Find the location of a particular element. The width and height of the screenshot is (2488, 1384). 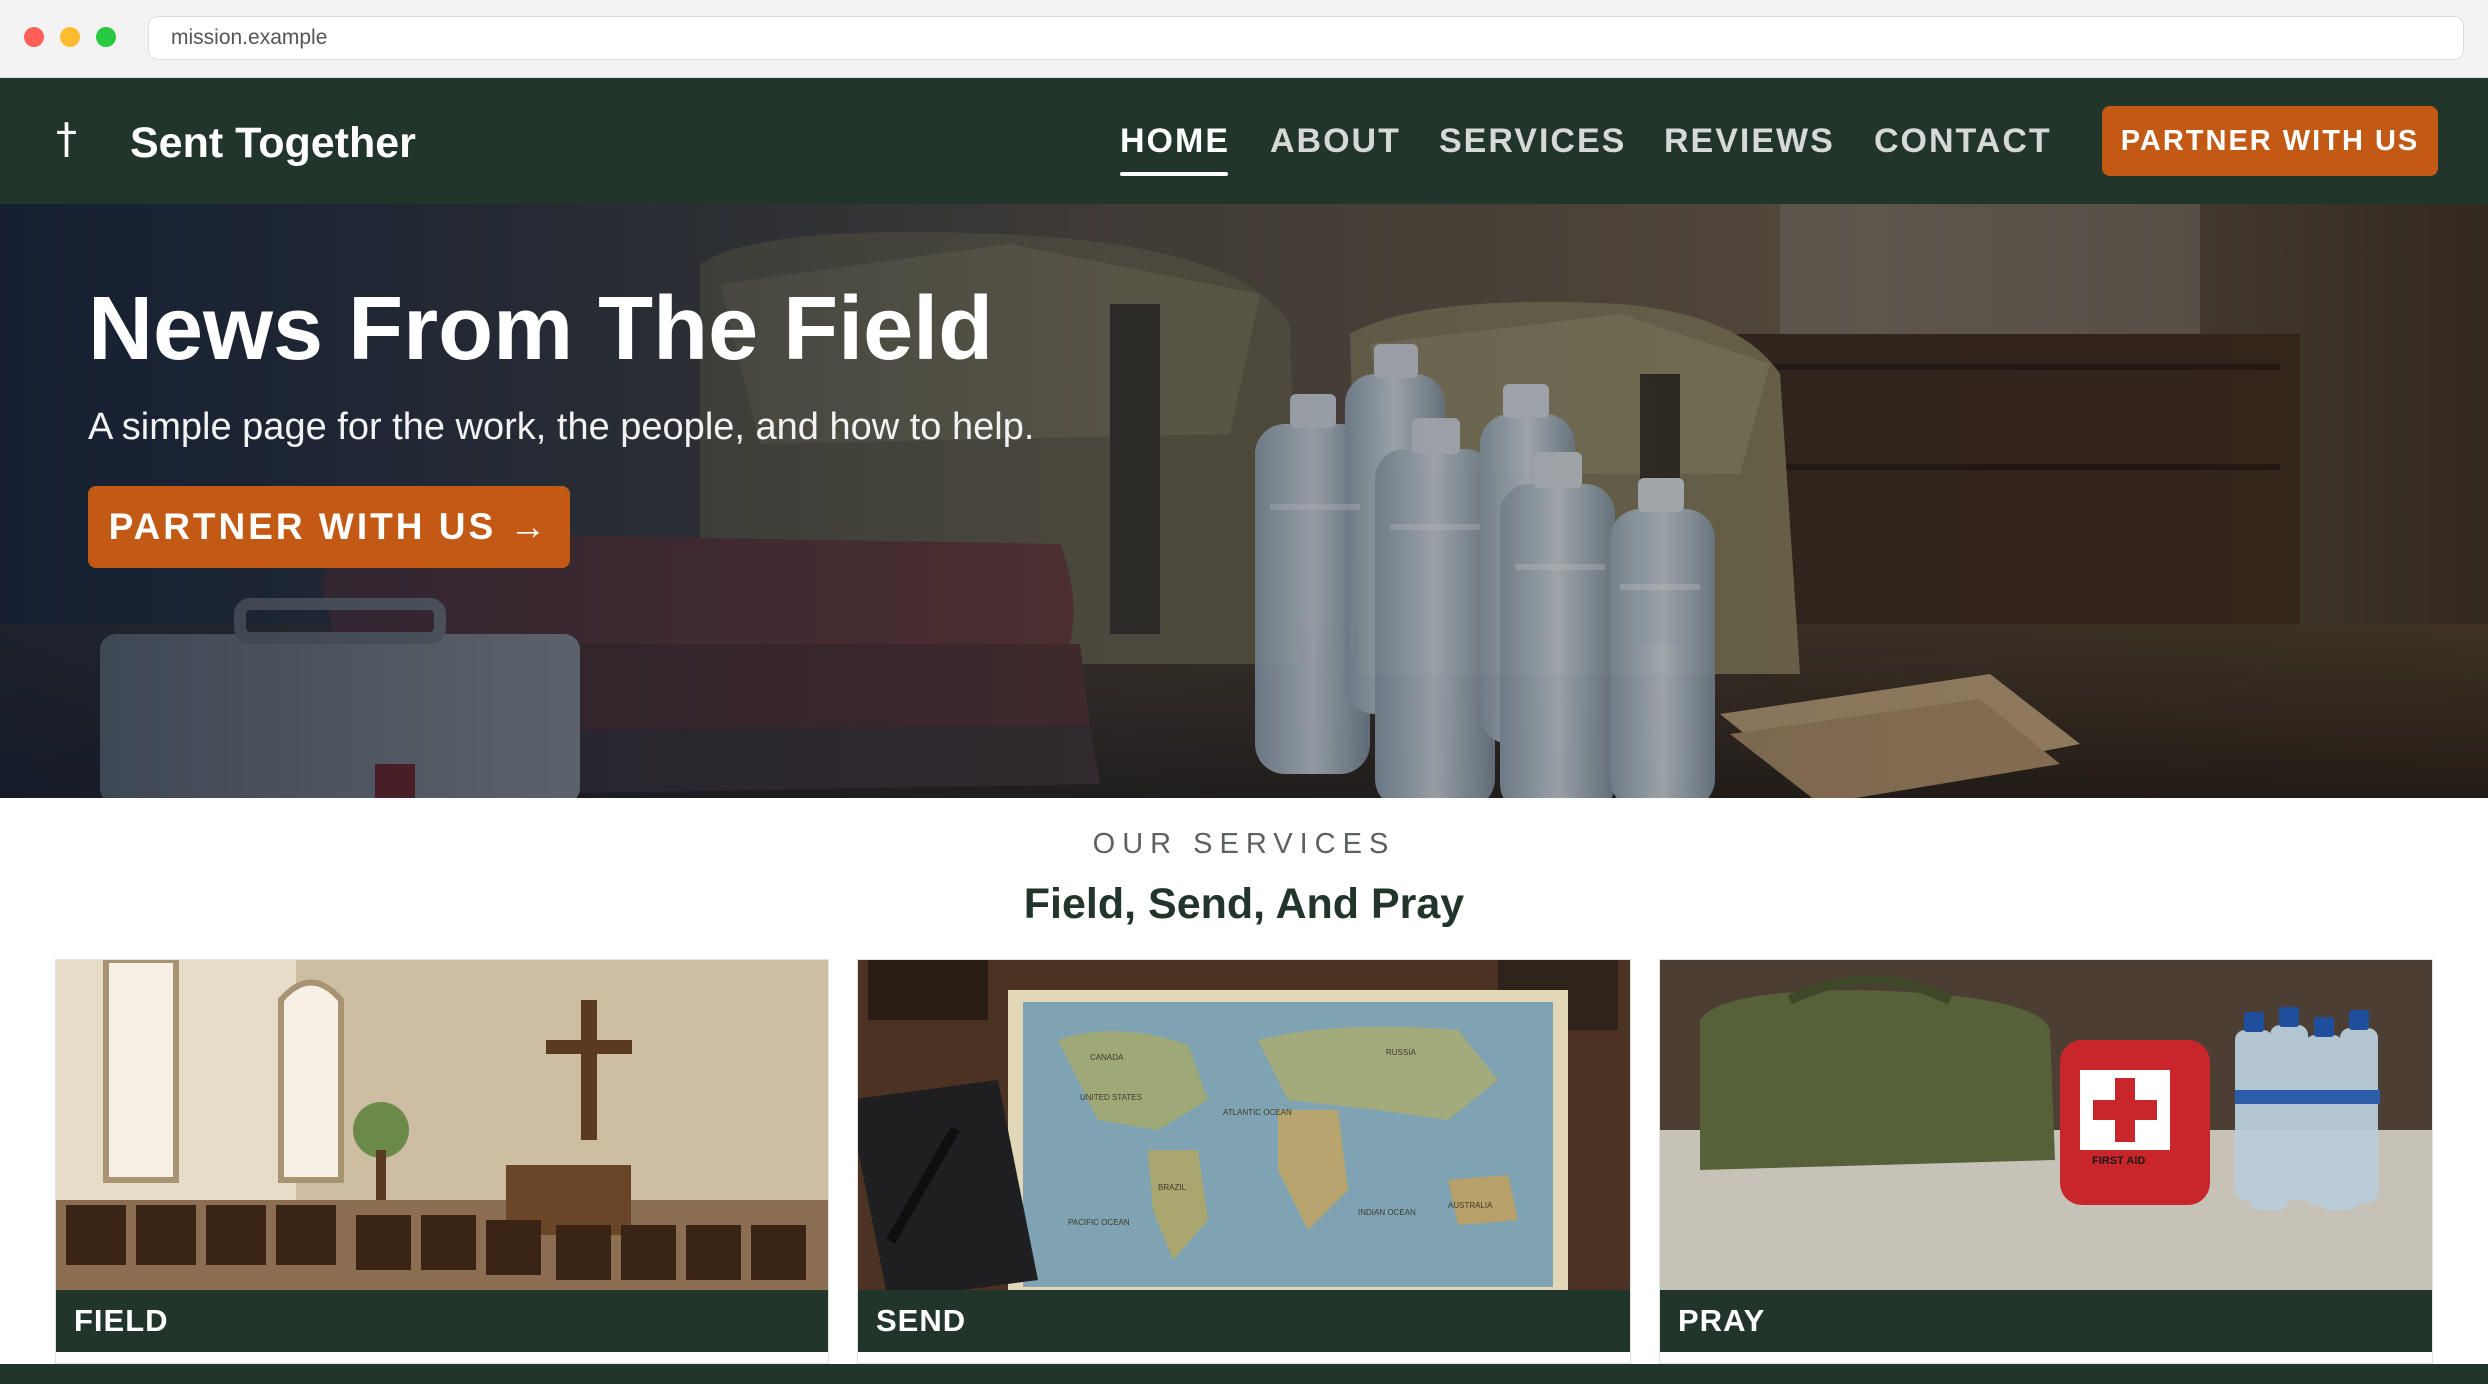

browser-chrome: mission.example is located at coordinates (1244, 39).